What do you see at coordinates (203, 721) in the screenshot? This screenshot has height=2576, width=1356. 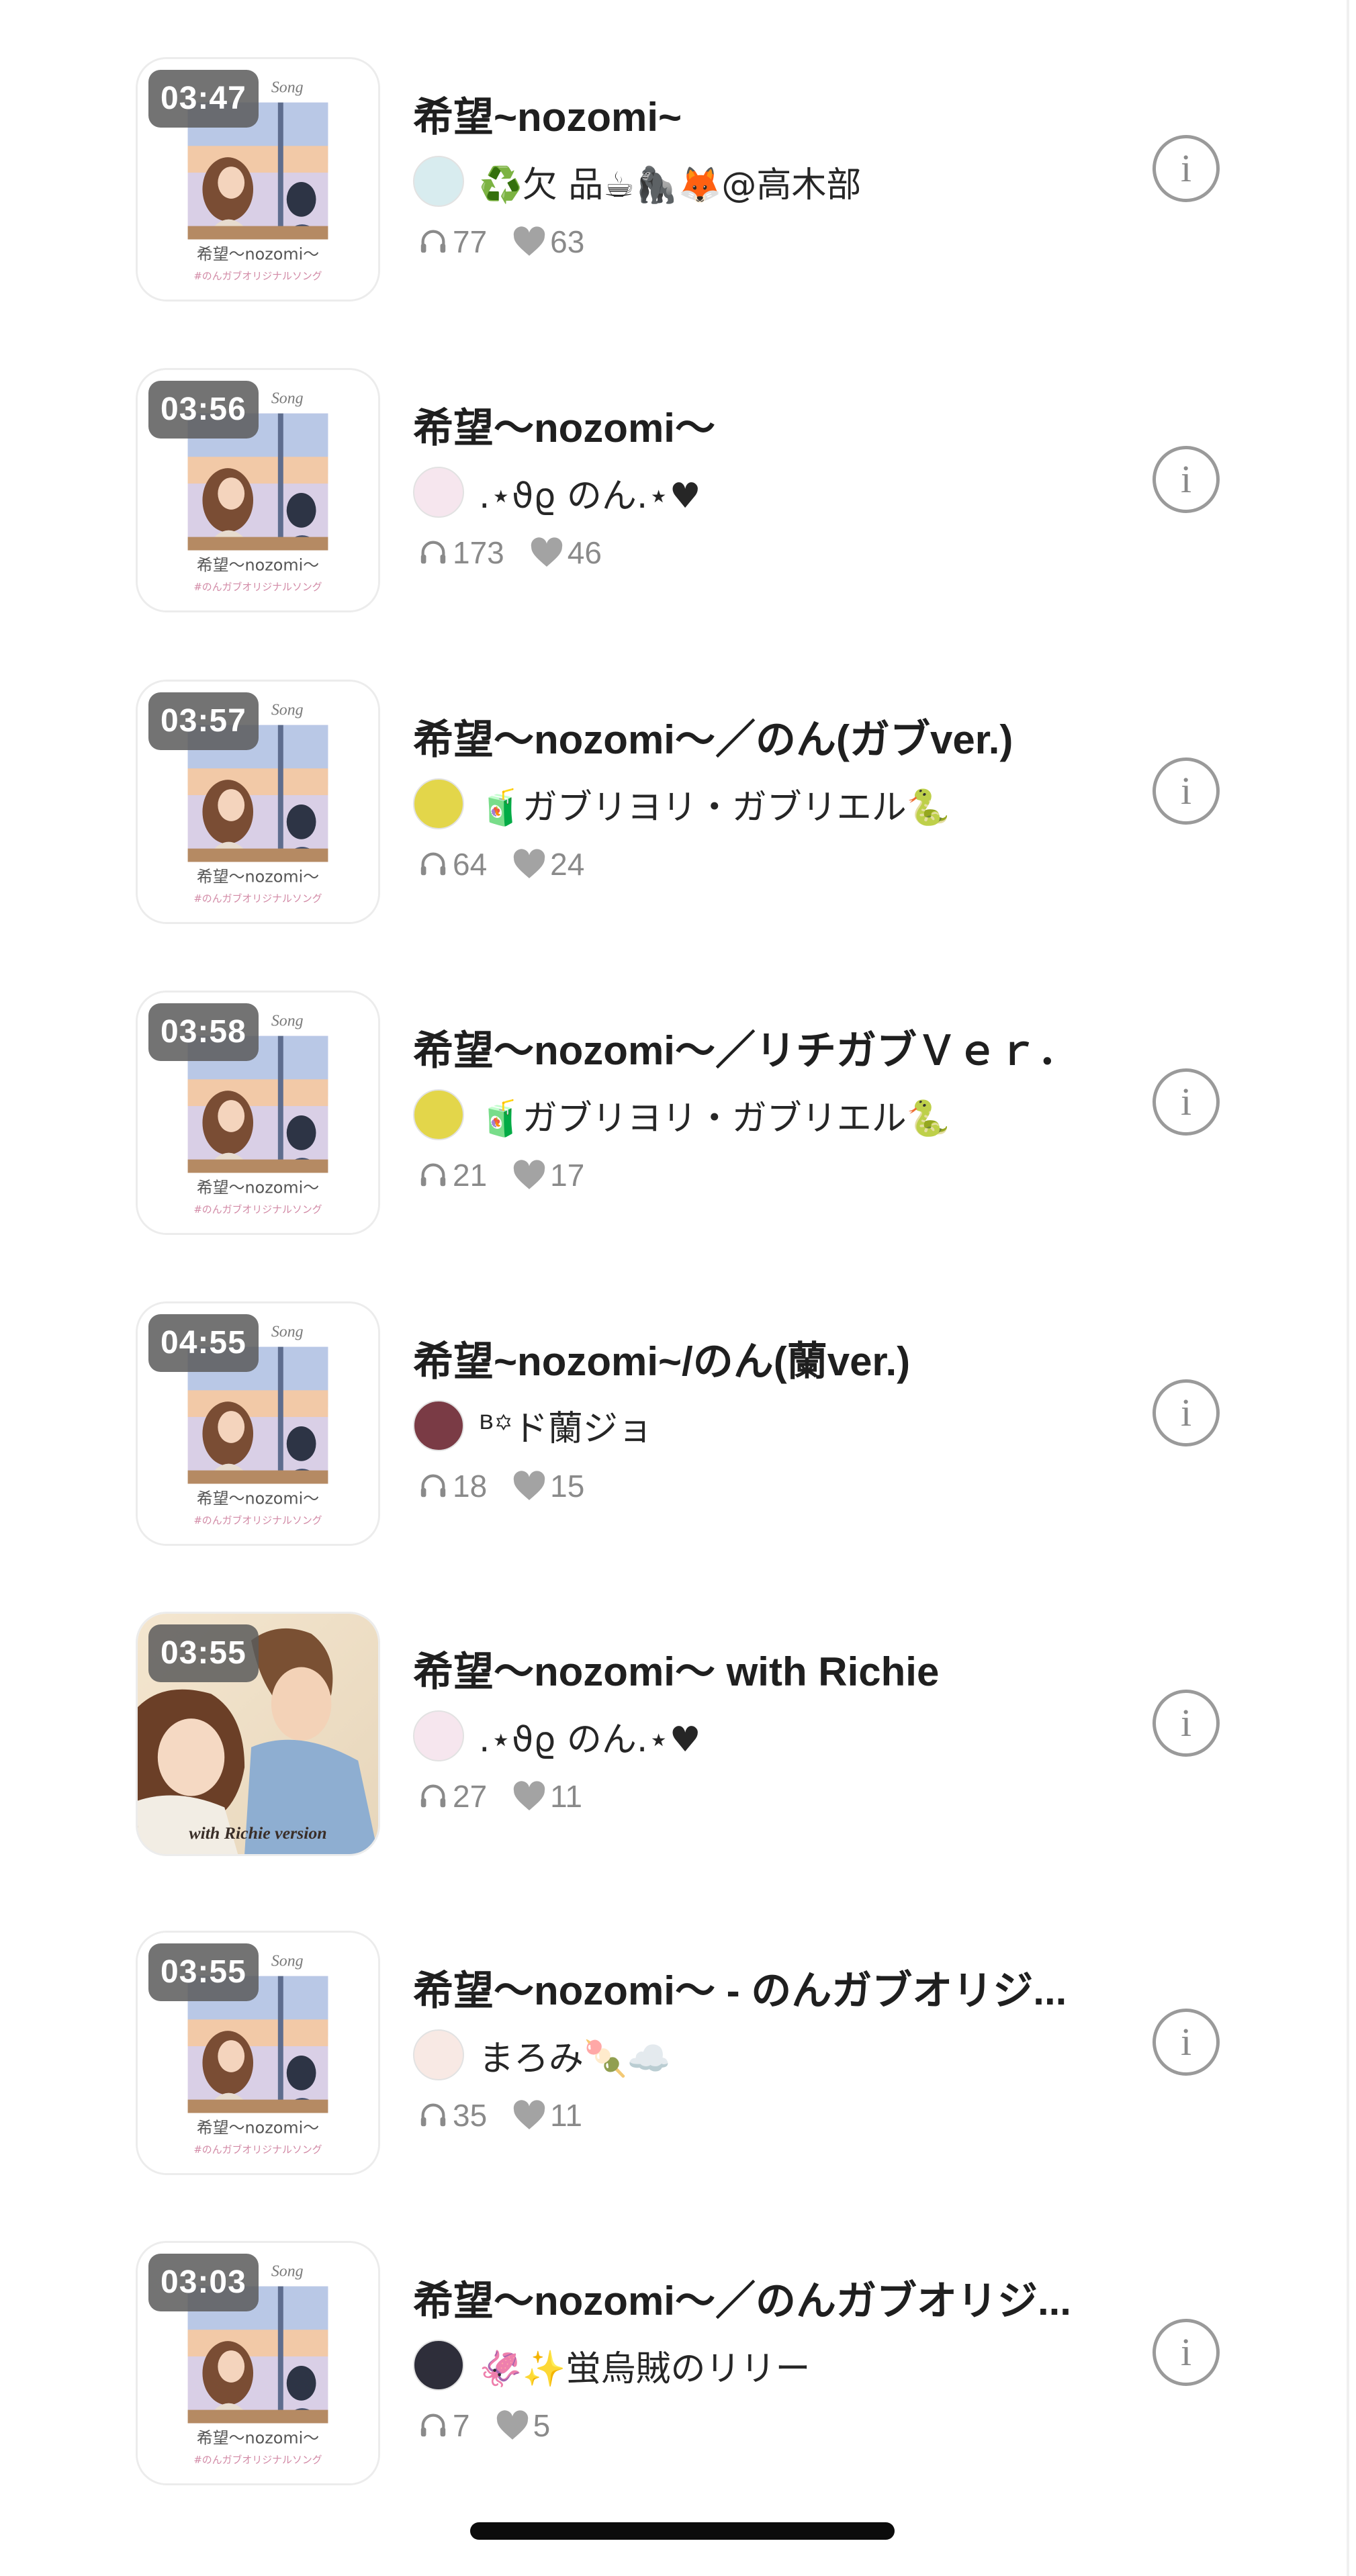 I see `duration-badge: 03:57` at bounding box center [203, 721].